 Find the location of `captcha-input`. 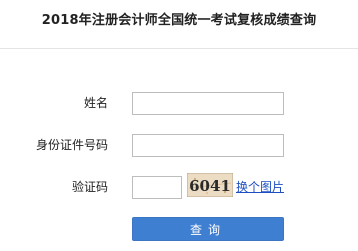

captcha-input is located at coordinates (157, 187).